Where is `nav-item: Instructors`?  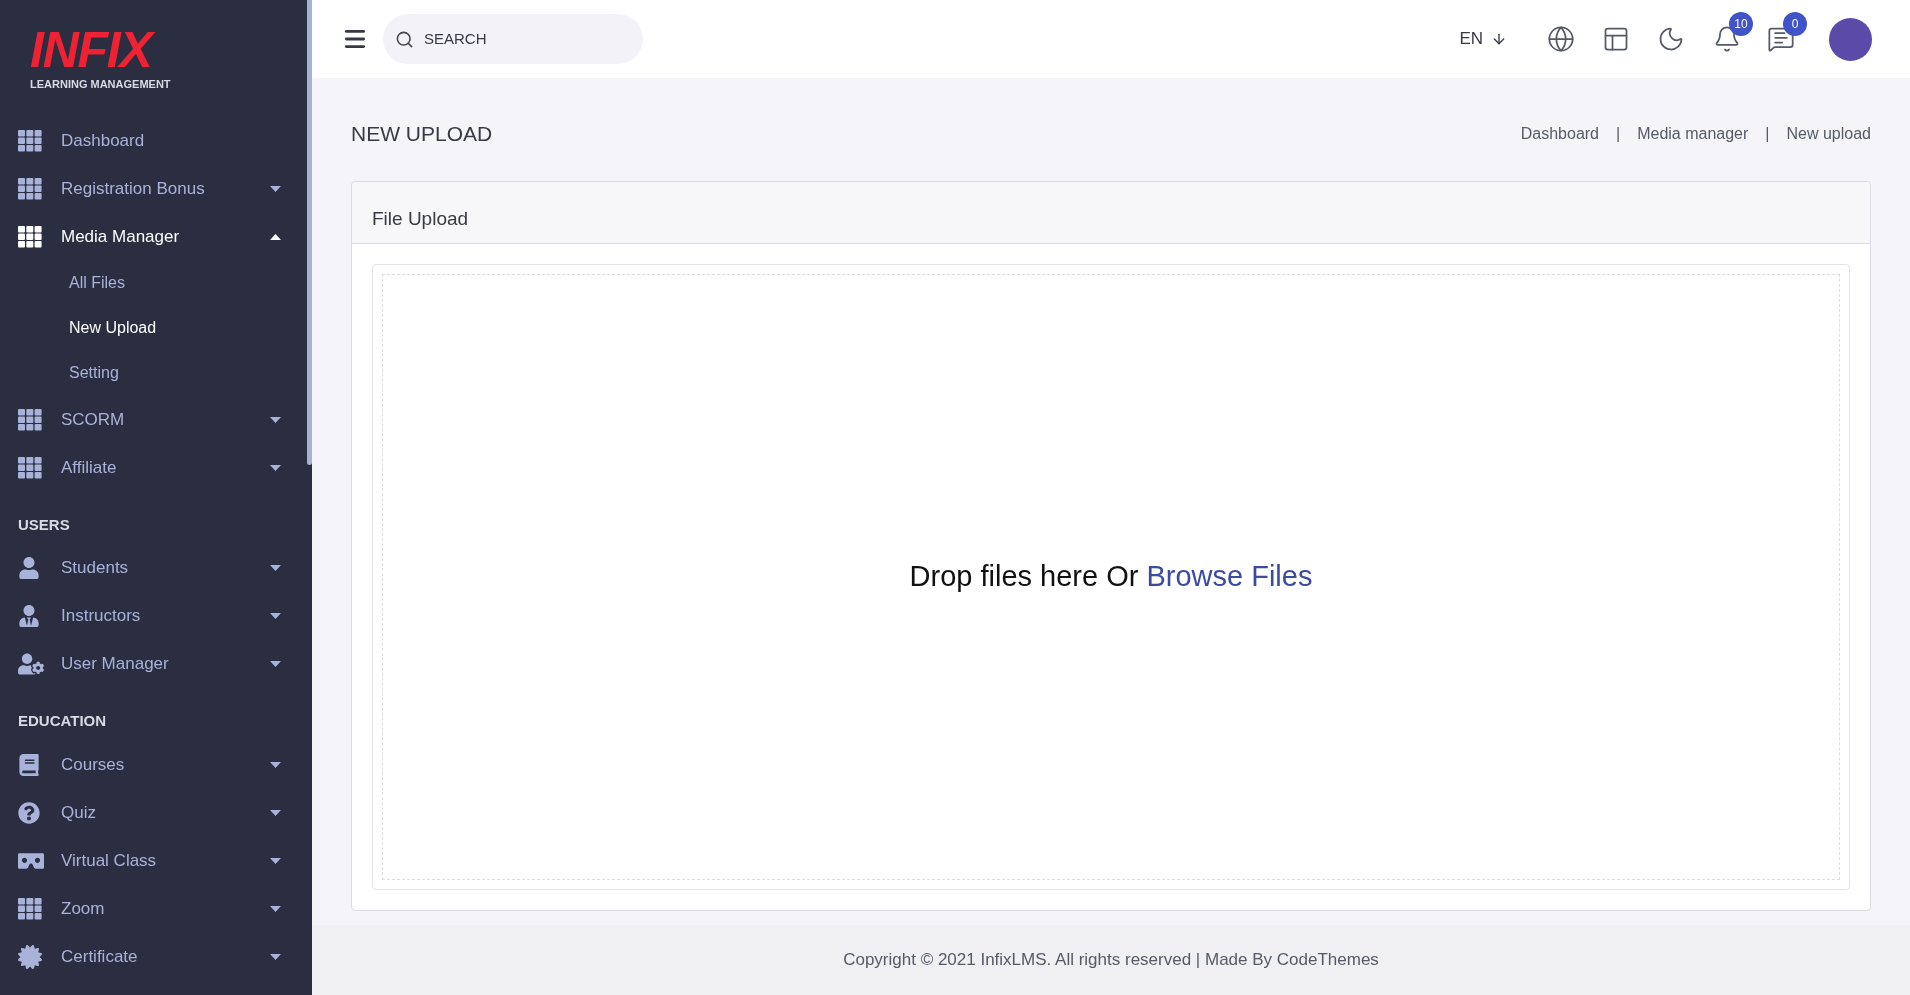
nav-item: Instructors is located at coordinates (153, 616).